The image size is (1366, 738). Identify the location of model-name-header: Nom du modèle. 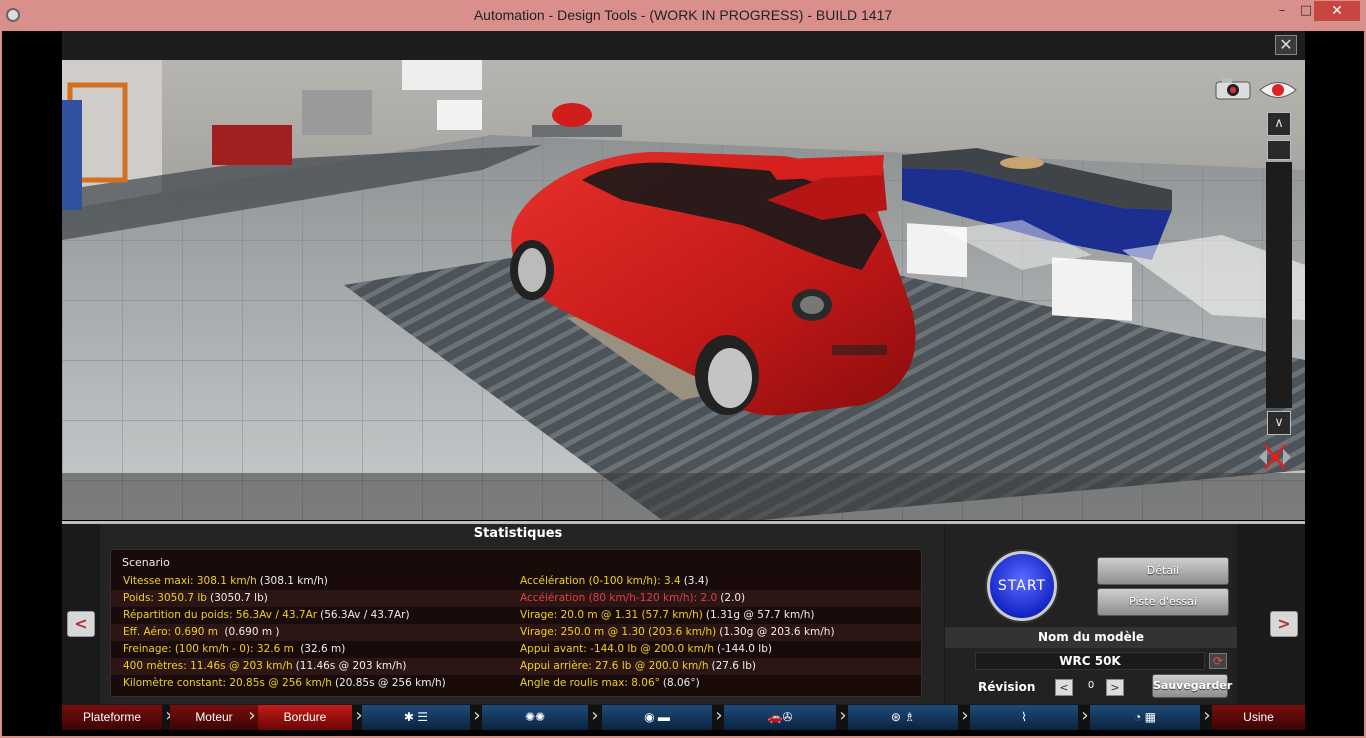
(1091, 637).